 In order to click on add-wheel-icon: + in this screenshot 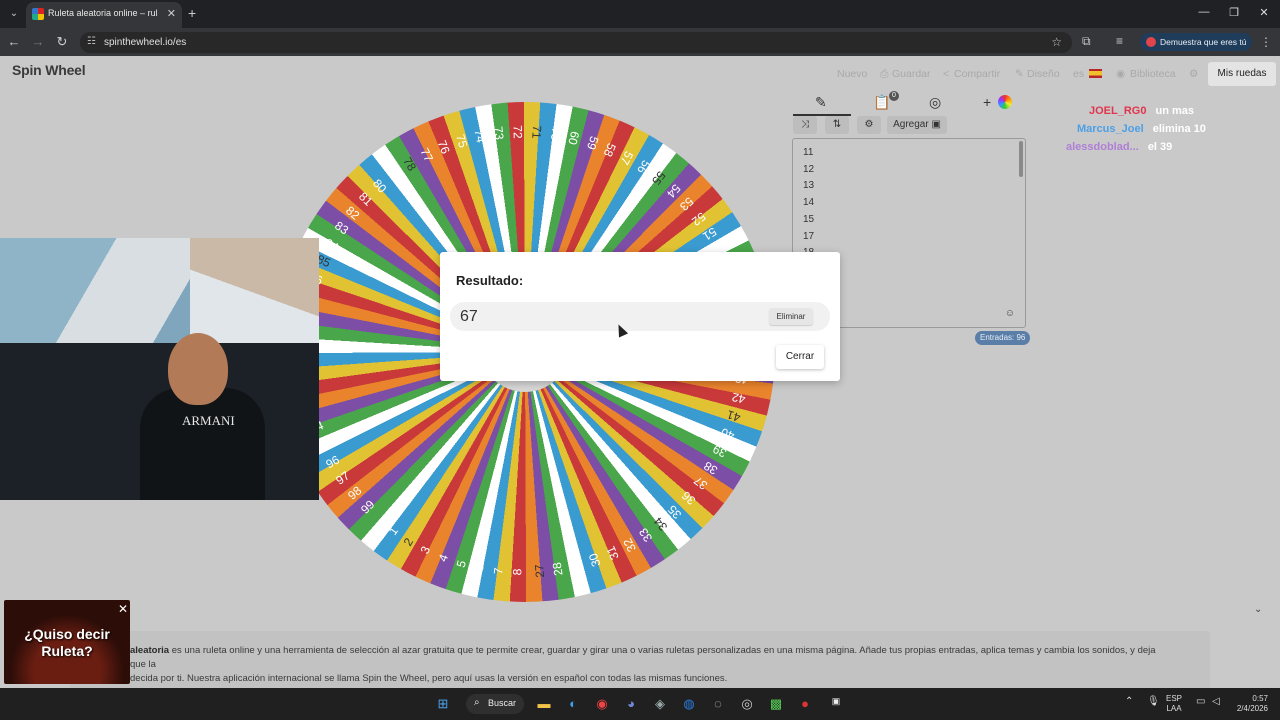, I will do `click(987, 102)`.